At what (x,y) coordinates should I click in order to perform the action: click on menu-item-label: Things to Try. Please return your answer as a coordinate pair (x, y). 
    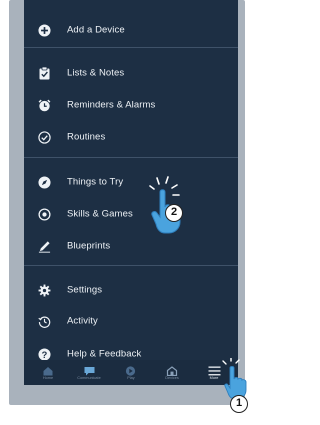
    Looking at the image, I should click on (95, 182).